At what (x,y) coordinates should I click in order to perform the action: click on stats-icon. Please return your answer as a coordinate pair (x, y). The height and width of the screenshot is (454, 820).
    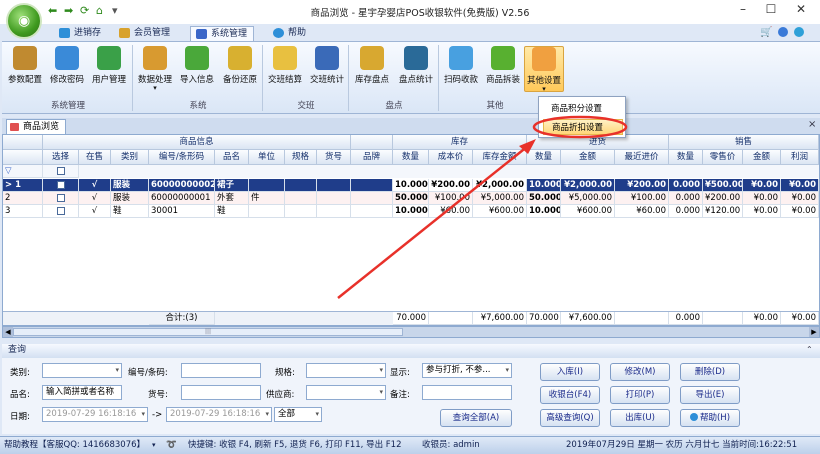
    Looking at the image, I should click on (327, 58).